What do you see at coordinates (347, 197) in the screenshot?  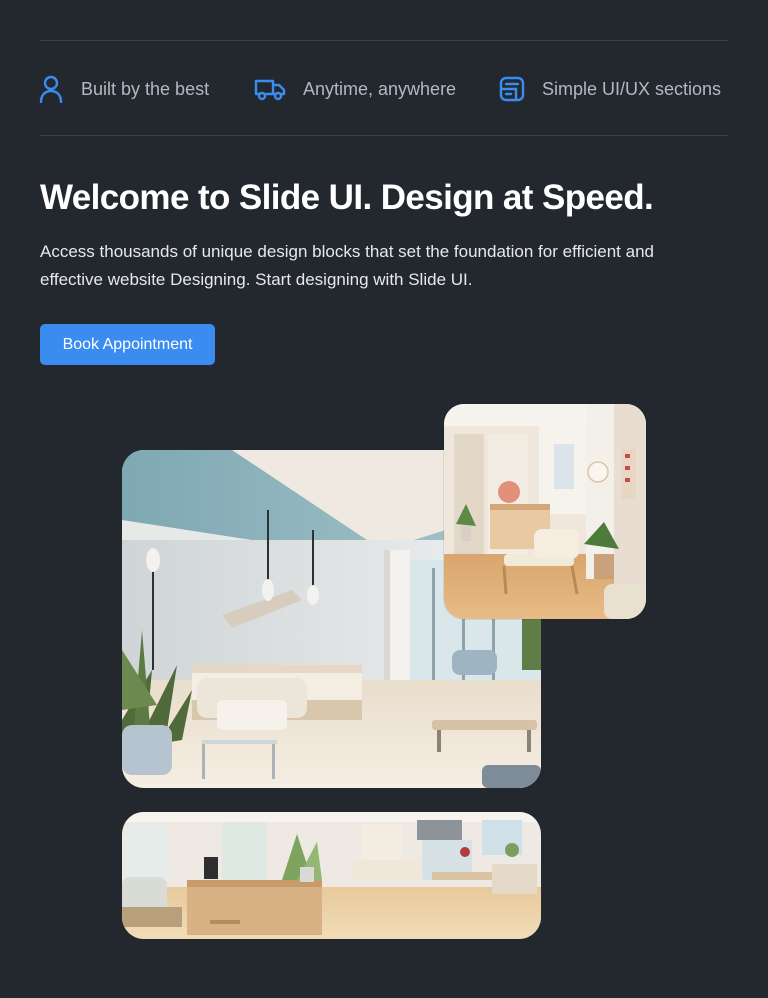 I see `hero-title: Welcome to Slide UI. Design at Speed.` at bounding box center [347, 197].